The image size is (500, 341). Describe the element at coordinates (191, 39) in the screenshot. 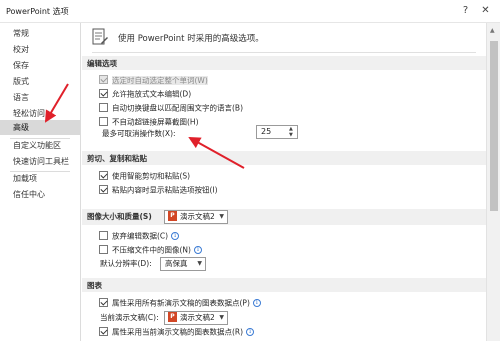

I see `page-title: 使用 PowerPoint 时采用的高级选项。` at that location.